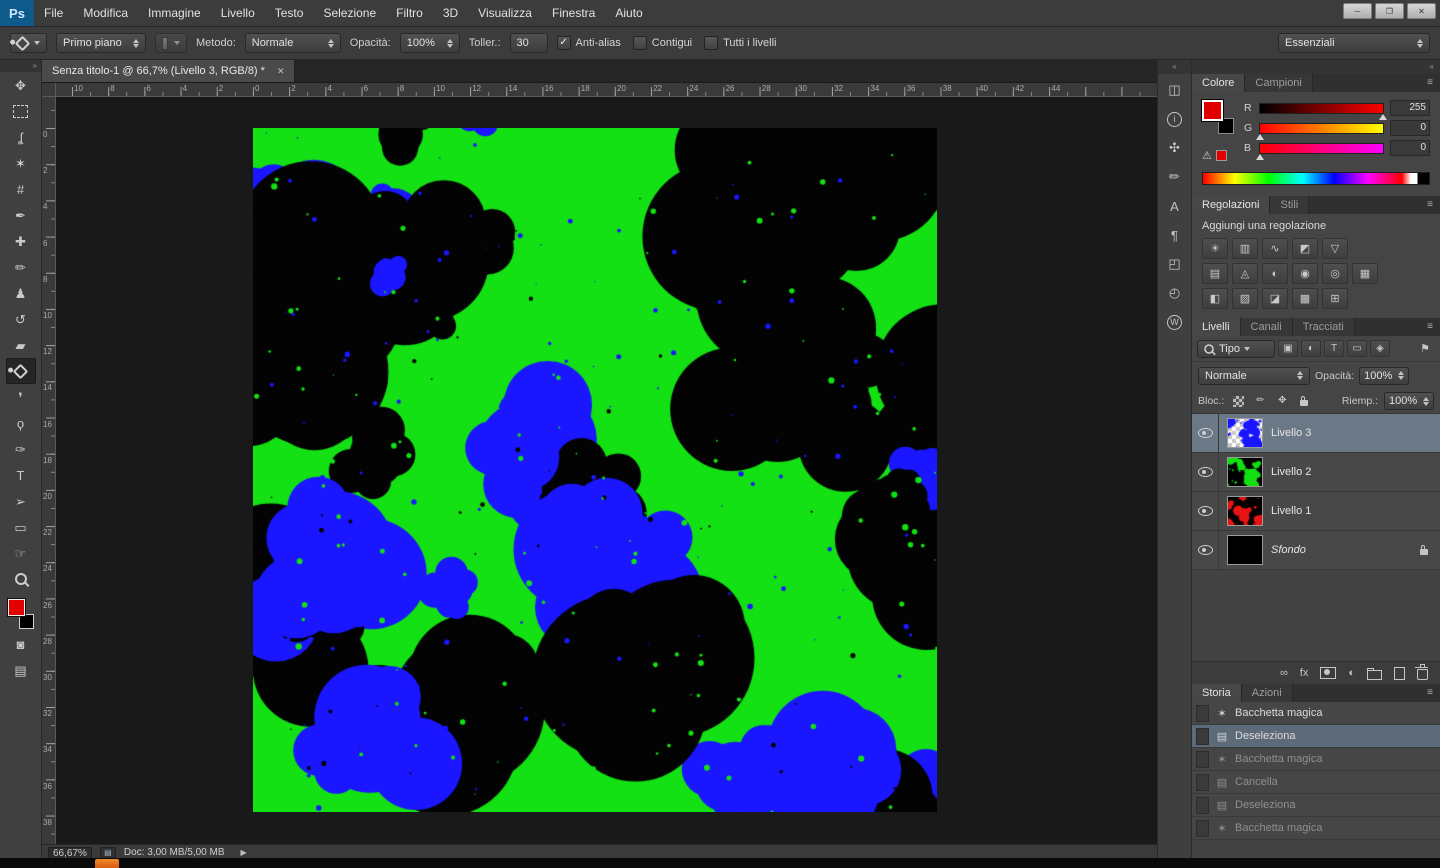 The image size is (1440, 868). What do you see at coordinates (107, 863) in the screenshot?
I see `taskbar-app-icon` at bounding box center [107, 863].